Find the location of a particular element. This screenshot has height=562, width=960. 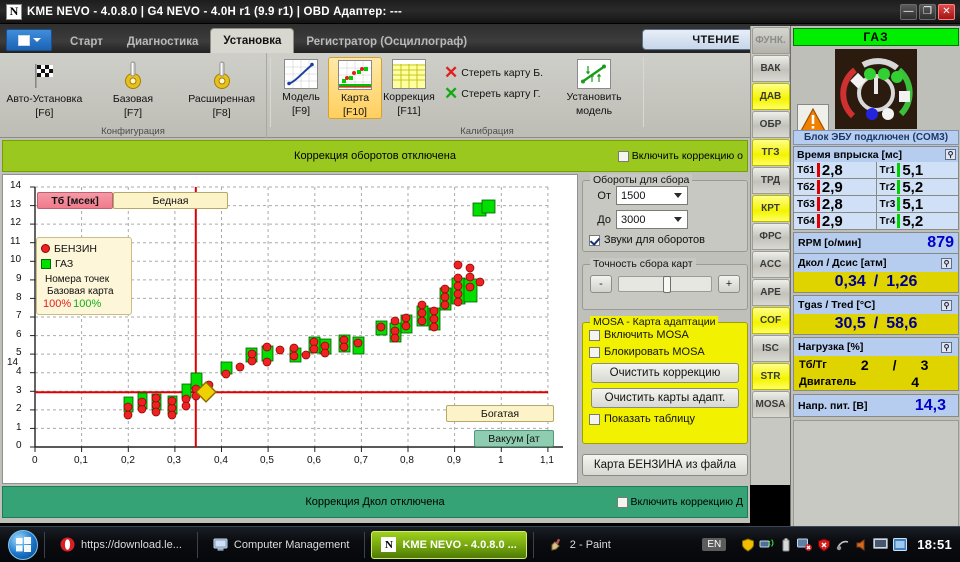

tab-diagnostics: Диагностика is located at coordinates (163, 42).